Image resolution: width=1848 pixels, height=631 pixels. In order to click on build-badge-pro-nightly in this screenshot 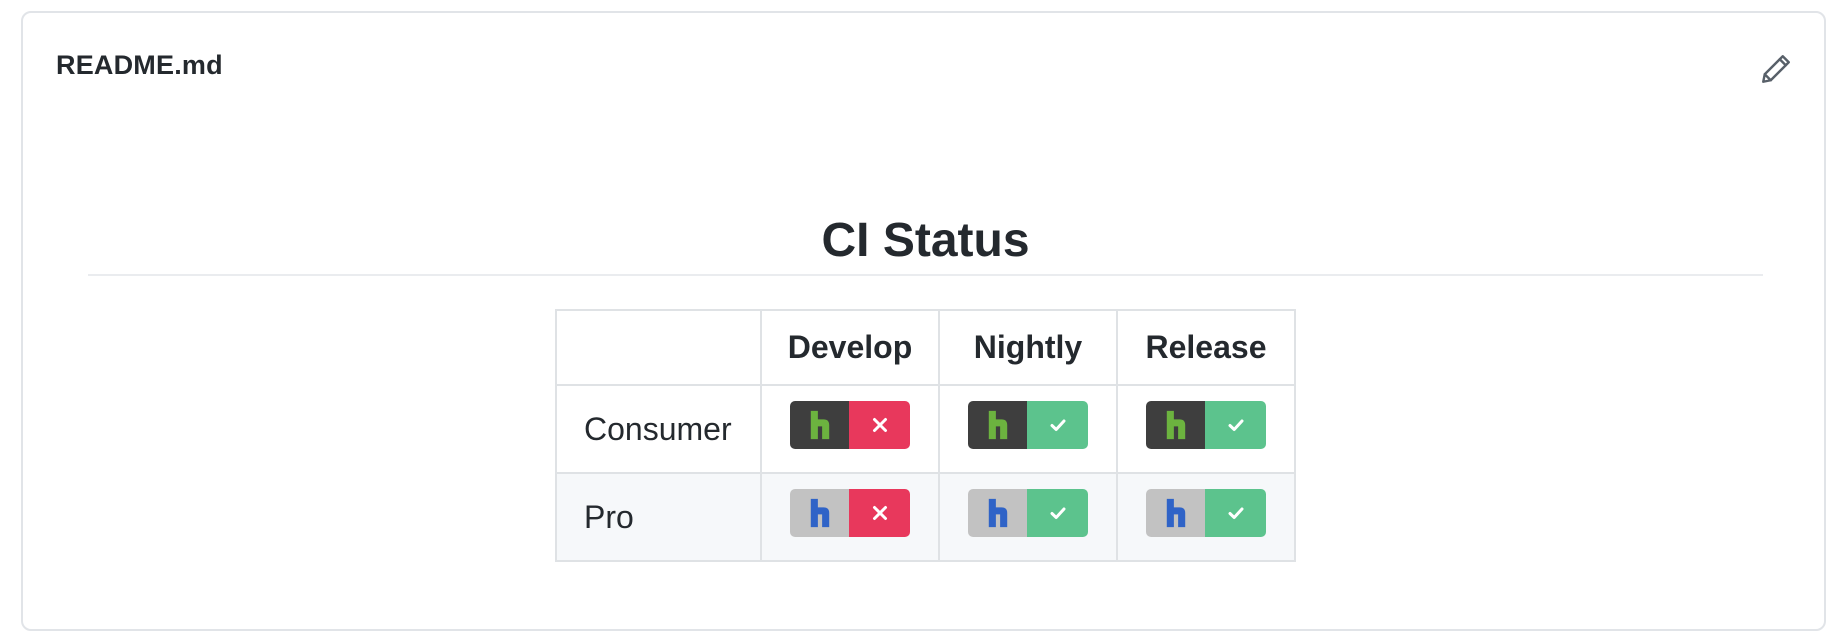, I will do `click(1028, 512)`.